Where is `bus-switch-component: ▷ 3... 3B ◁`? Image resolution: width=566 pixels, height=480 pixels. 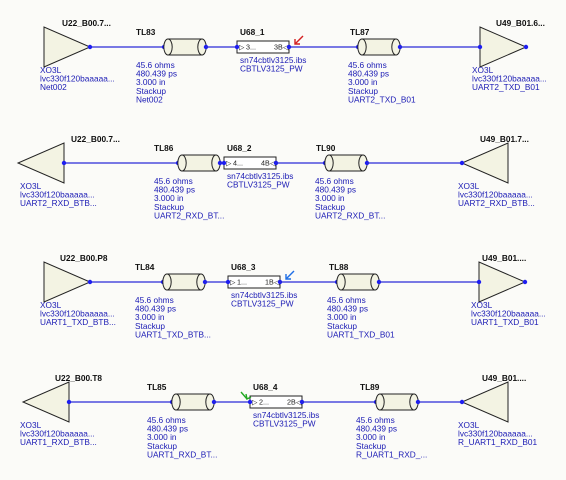
bus-switch-component: ▷ 3... 3B ◁ is located at coordinates (263, 47).